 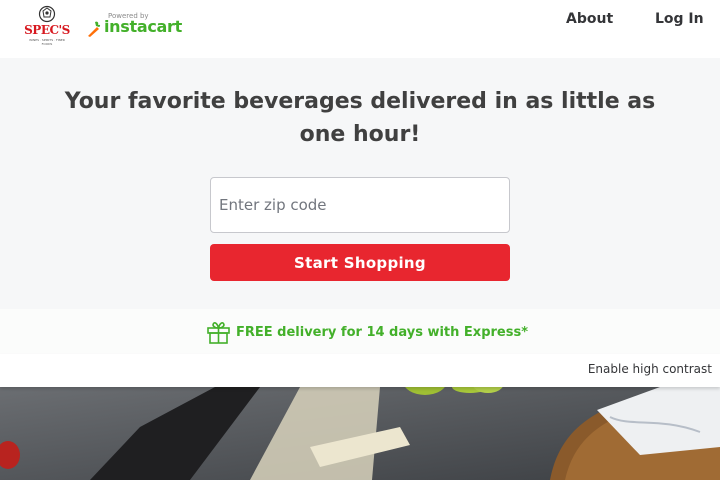 I want to click on specs-wordmark: SPEC'S, so click(x=47, y=30).